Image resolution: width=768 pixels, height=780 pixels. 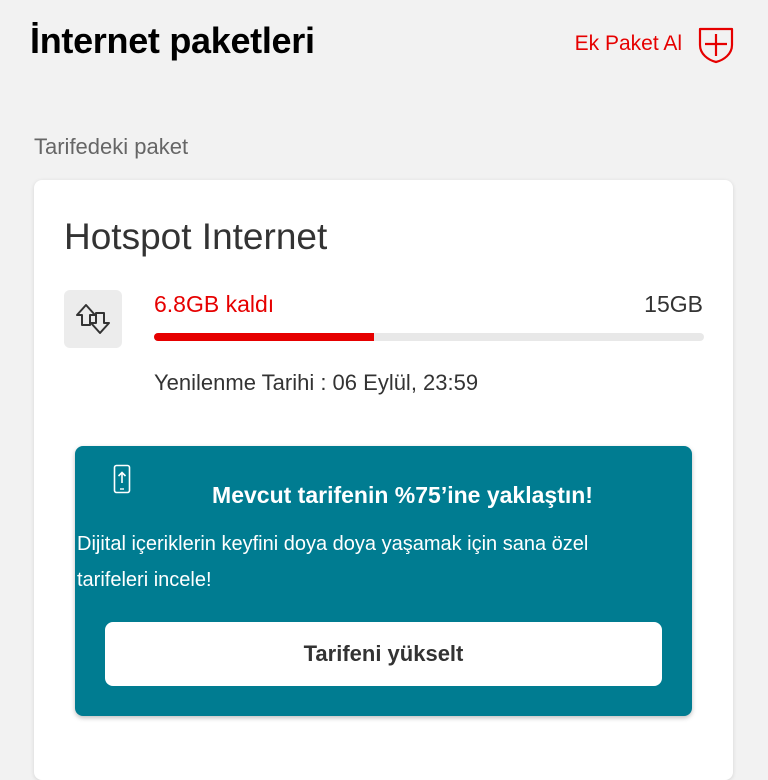 I want to click on remaining-data: 6.8GB kaldı, so click(x=214, y=304).